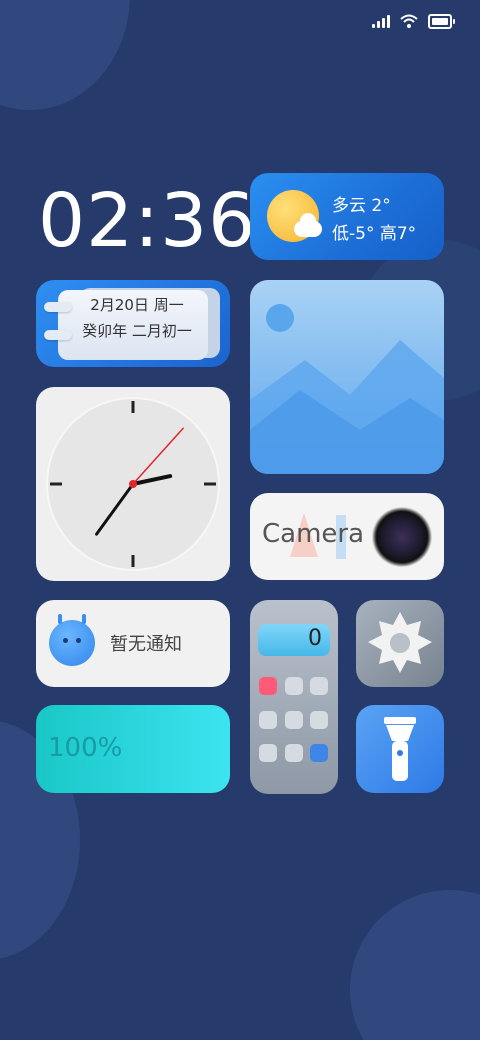 This screenshot has width=480, height=1040. I want to click on flashlight-icon, so click(400, 749).